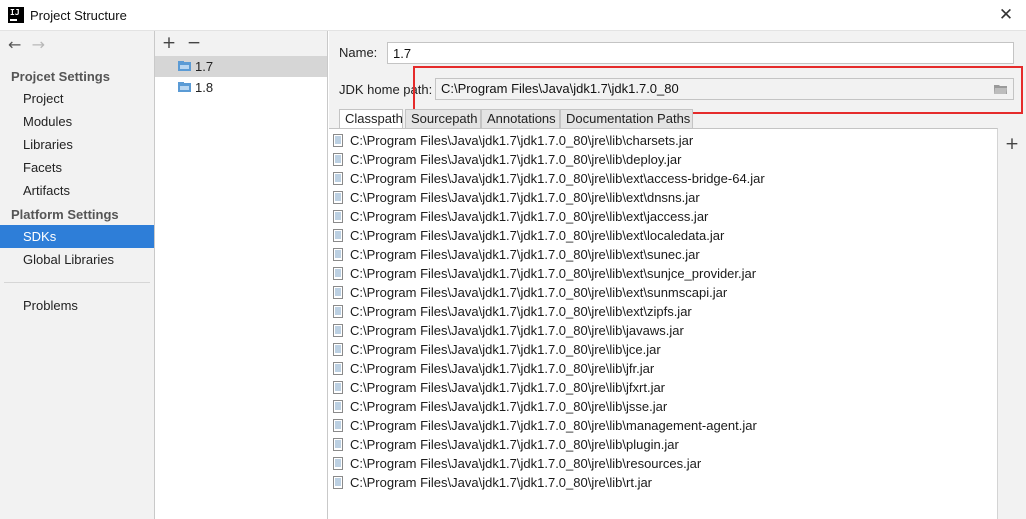 The image size is (1026, 519). What do you see at coordinates (42, 45) in the screenshot?
I see `forward-arrow-icon: →` at bounding box center [42, 45].